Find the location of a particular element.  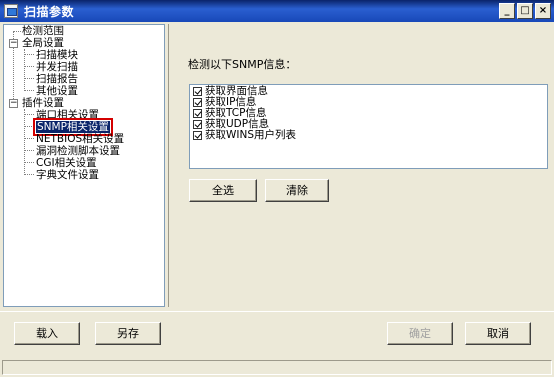

tree-item-scan-report: 扫描报告 is located at coordinates (57, 79).